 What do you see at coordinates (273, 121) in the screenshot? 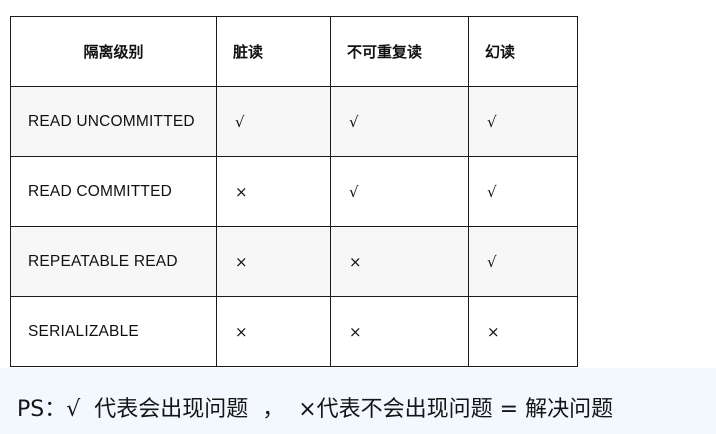
I see `dirty-read-cell: √` at bounding box center [273, 121].